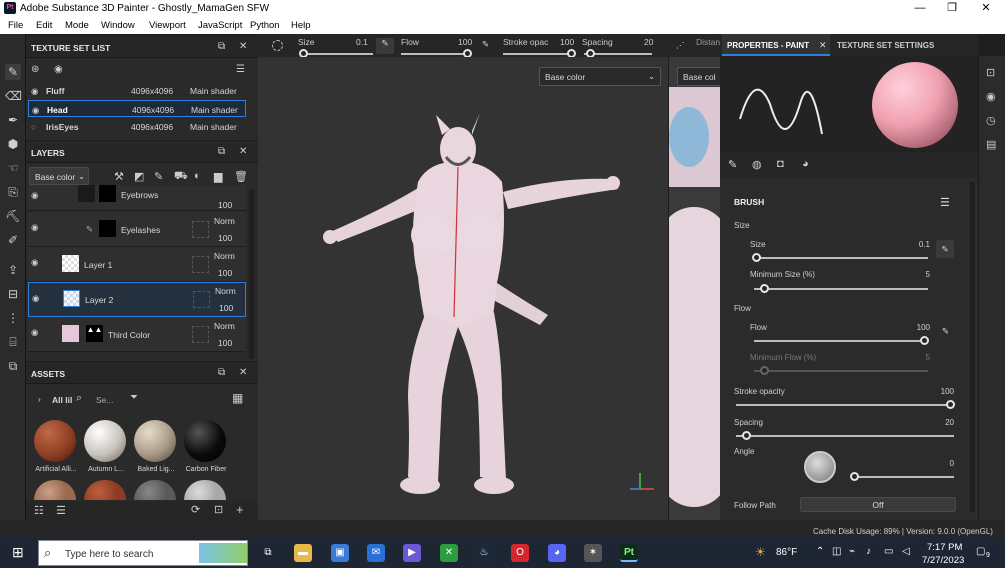 Image resolution: width=1005 pixels, height=568 pixels. I want to click on close-tab-icon: ✕, so click(823, 45).